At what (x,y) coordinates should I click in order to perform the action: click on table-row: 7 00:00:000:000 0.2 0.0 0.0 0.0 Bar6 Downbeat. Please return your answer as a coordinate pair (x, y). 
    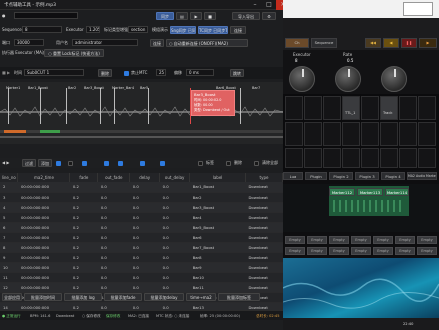
    Looking at the image, I should click on (141, 237).